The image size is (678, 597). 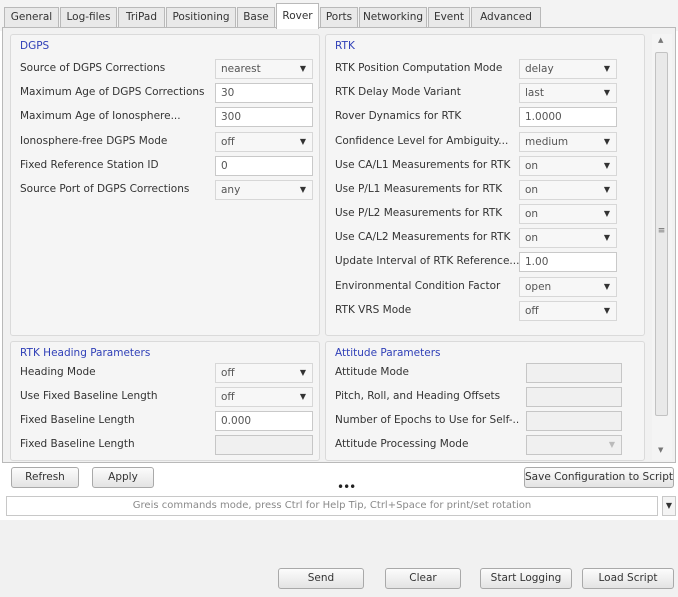 I want to click on dgps-max-age-input: 30, so click(x=264, y=93).